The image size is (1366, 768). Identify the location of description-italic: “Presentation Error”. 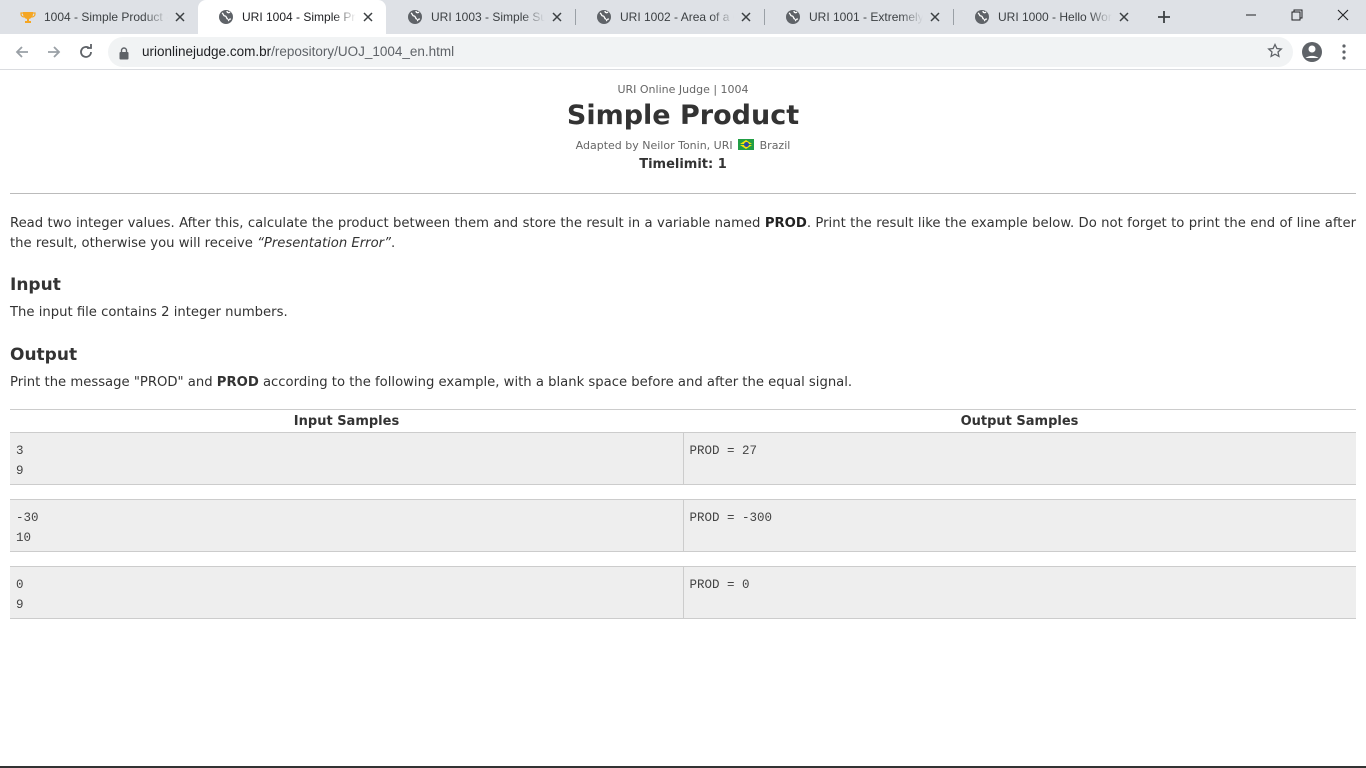
(324, 243).